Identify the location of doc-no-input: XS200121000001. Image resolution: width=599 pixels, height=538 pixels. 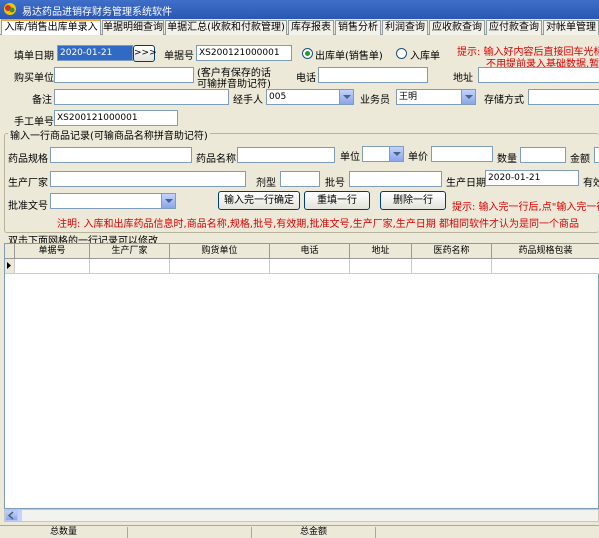
(244, 53).